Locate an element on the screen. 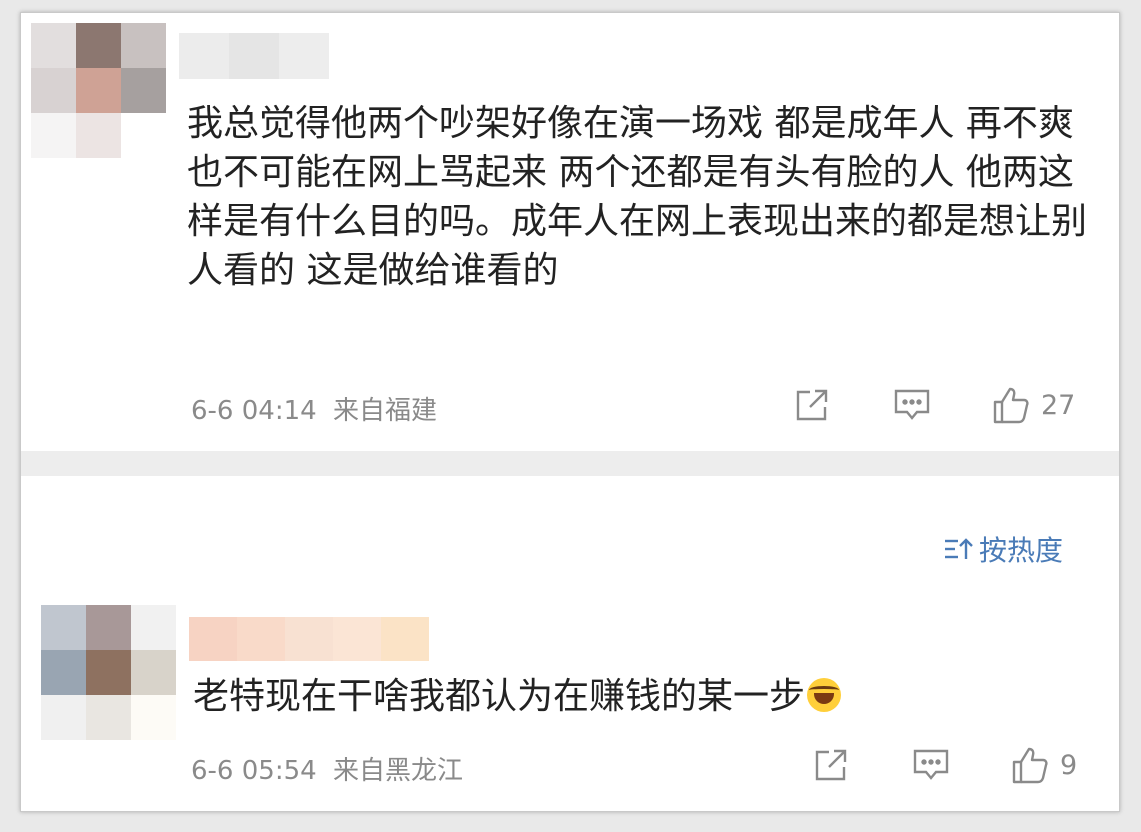  sort-by-hot-button: 按热度 is located at coordinates (1003, 549).